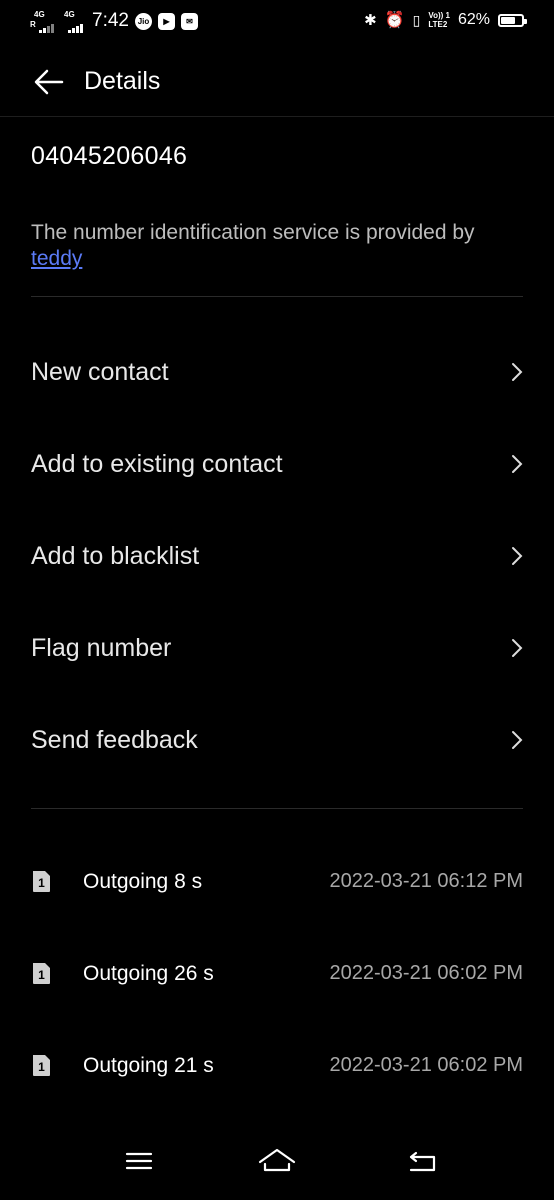 This screenshot has height=1200, width=554. What do you see at coordinates (277, 116) in the screenshot?
I see `header-divider` at bounding box center [277, 116].